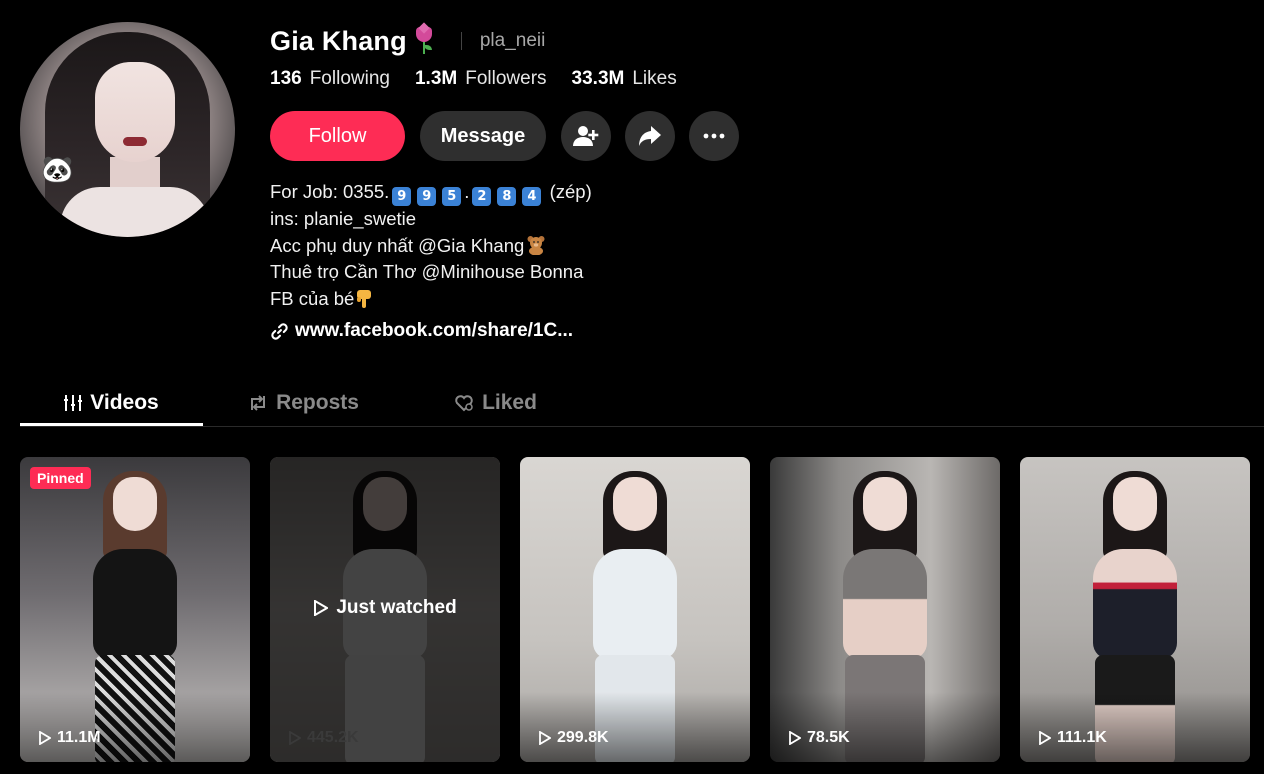  What do you see at coordinates (828, 737) in the screenshot?
I see `view-count-text: 78.5K` at bounding box center [828, 737].